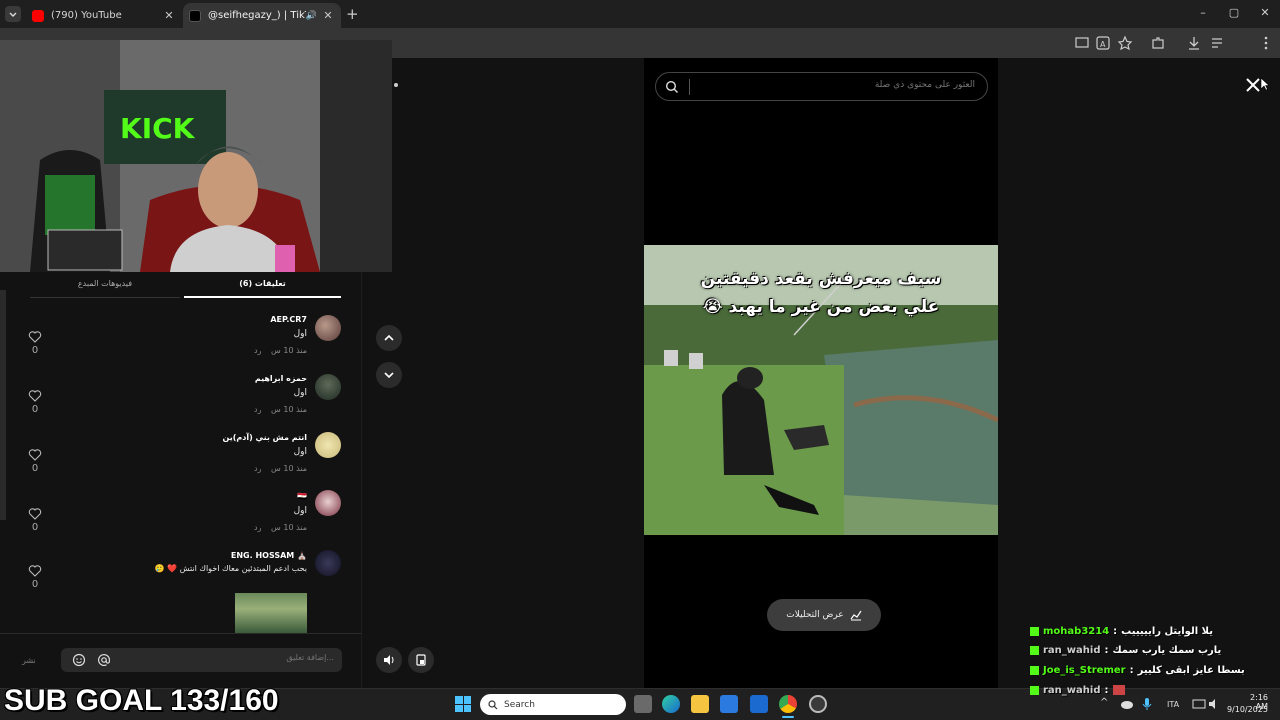  I want to click on comment-field, so click(201, 660).